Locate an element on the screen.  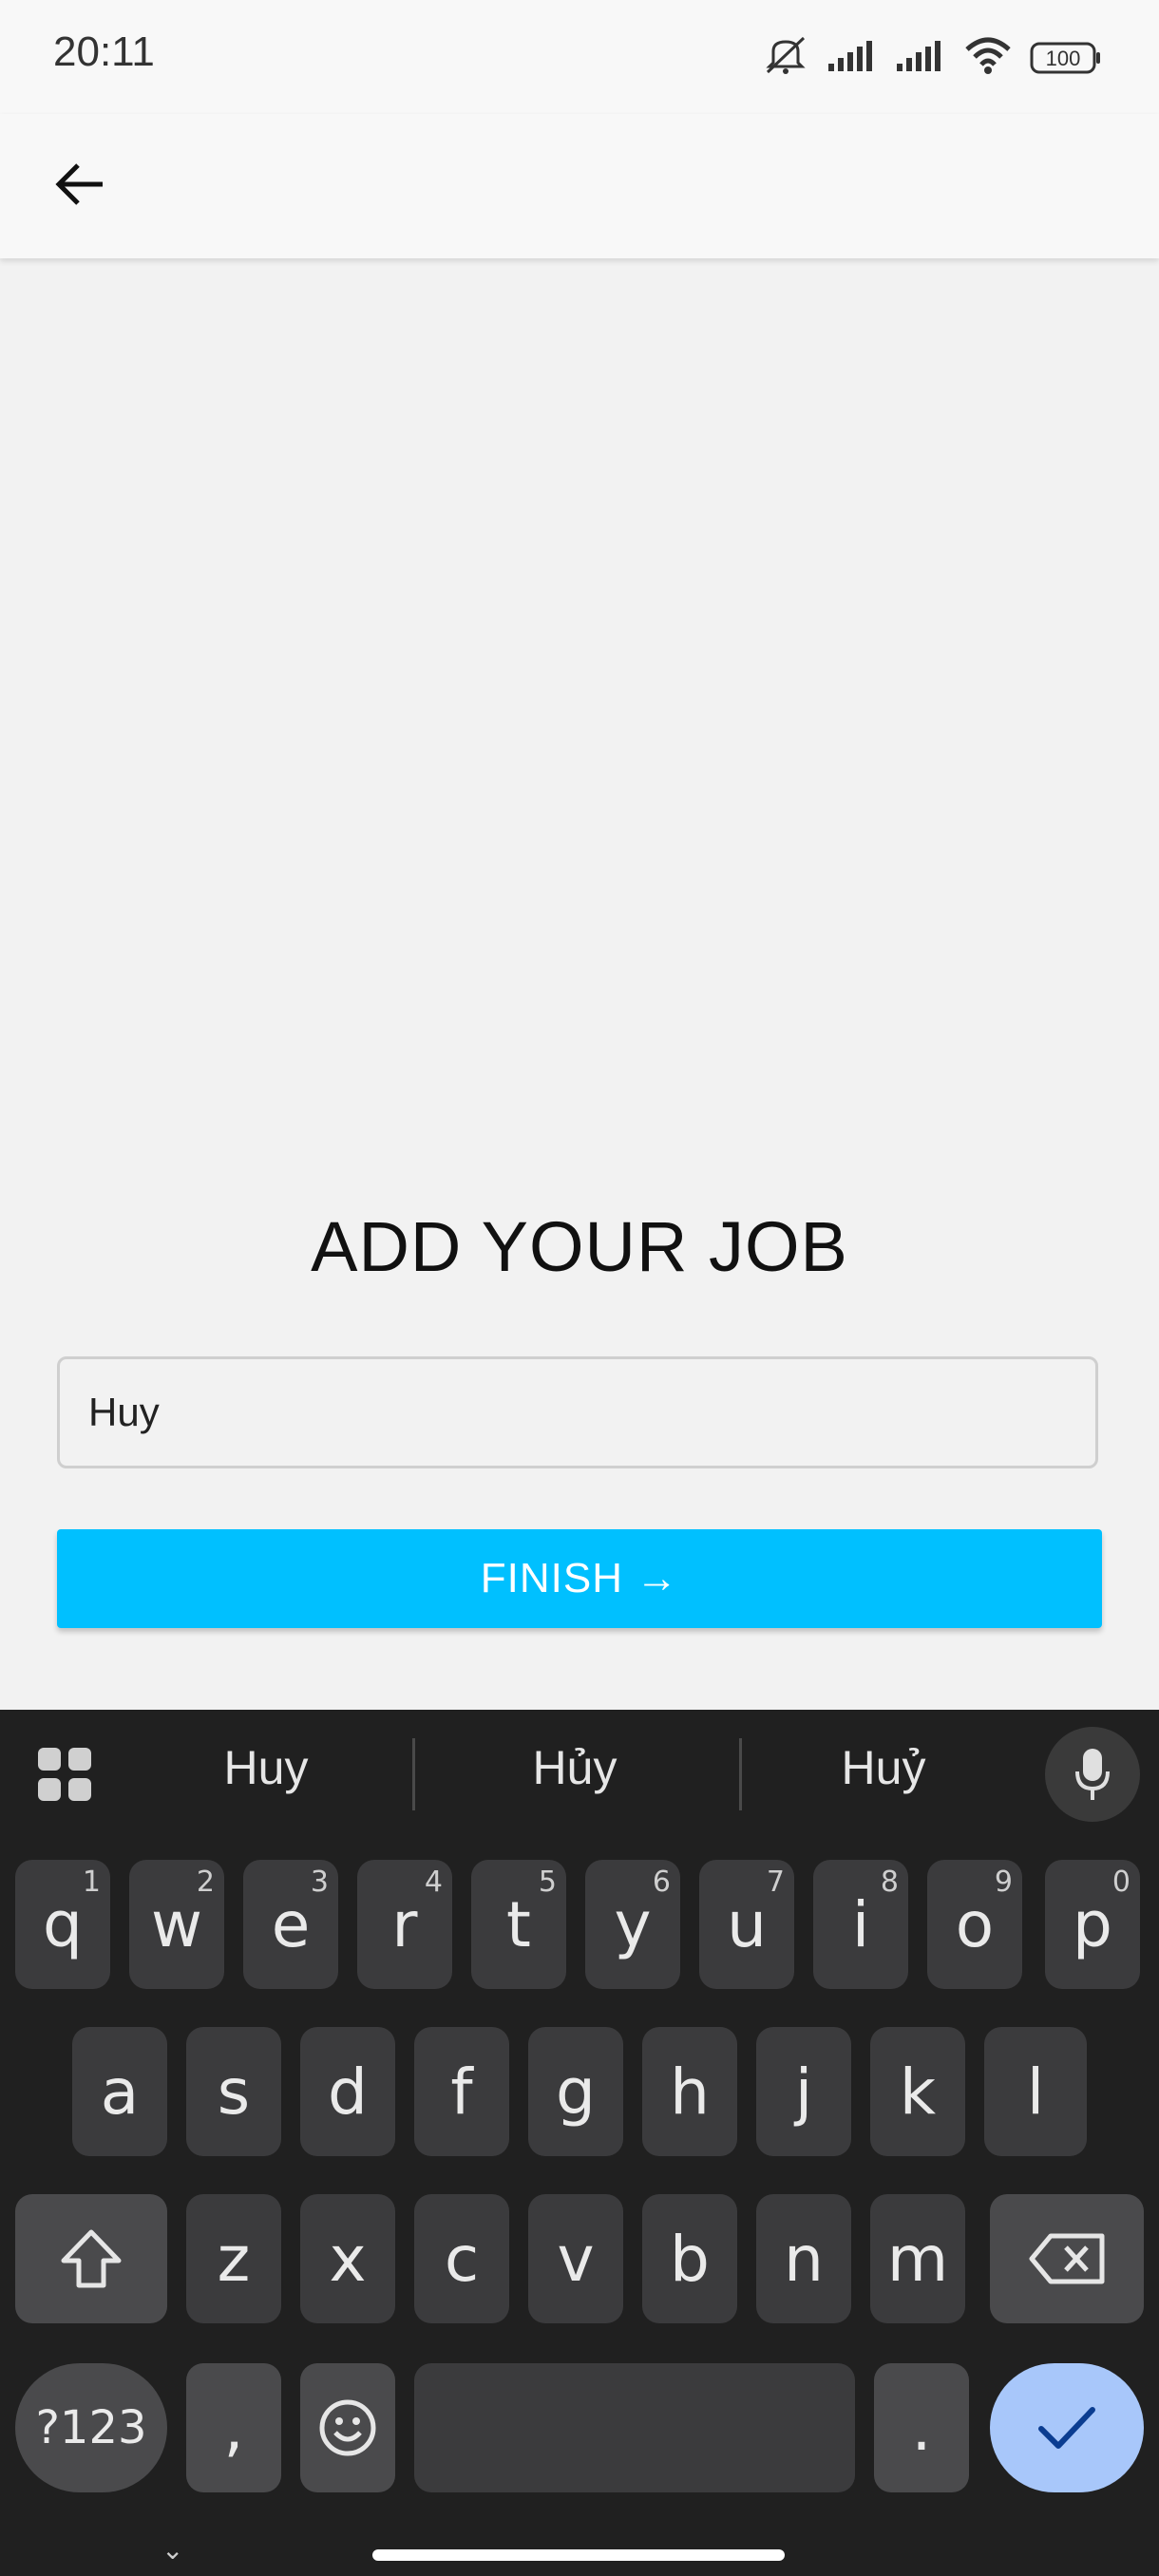
mute-icon is located at coordinates (785, 57).